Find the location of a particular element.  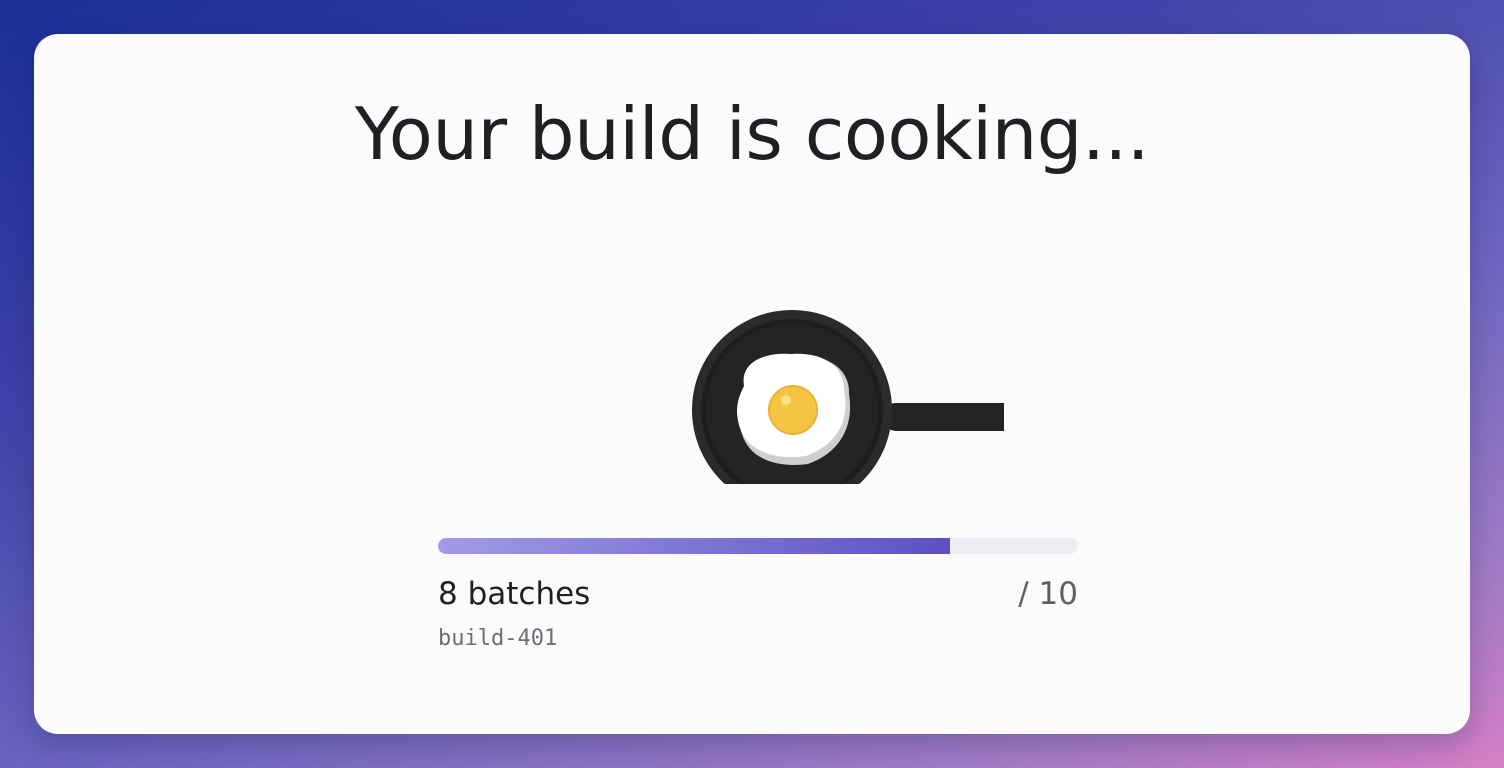

batches-done-label: 8 batches is located at coordinates (514, 594).